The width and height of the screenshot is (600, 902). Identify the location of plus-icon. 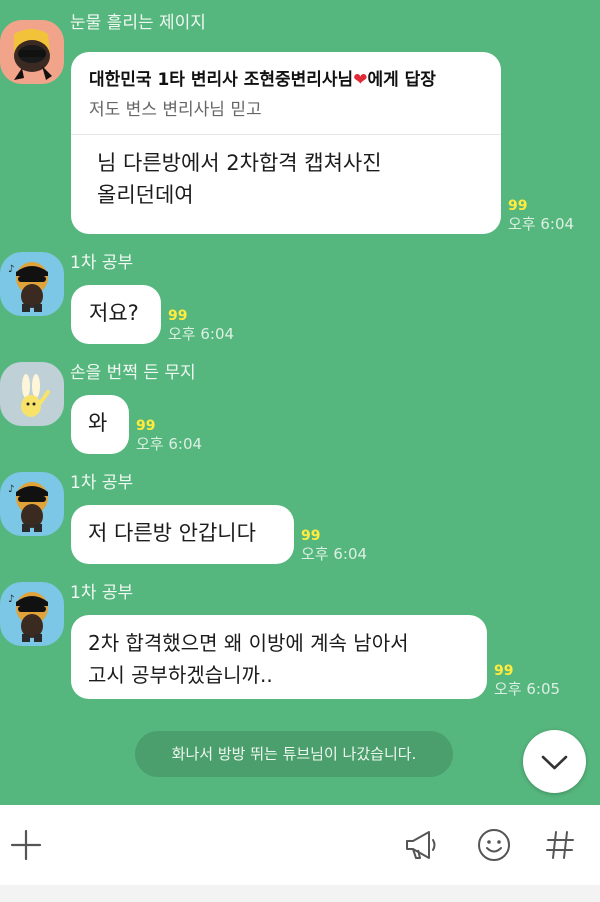
(26, 845).